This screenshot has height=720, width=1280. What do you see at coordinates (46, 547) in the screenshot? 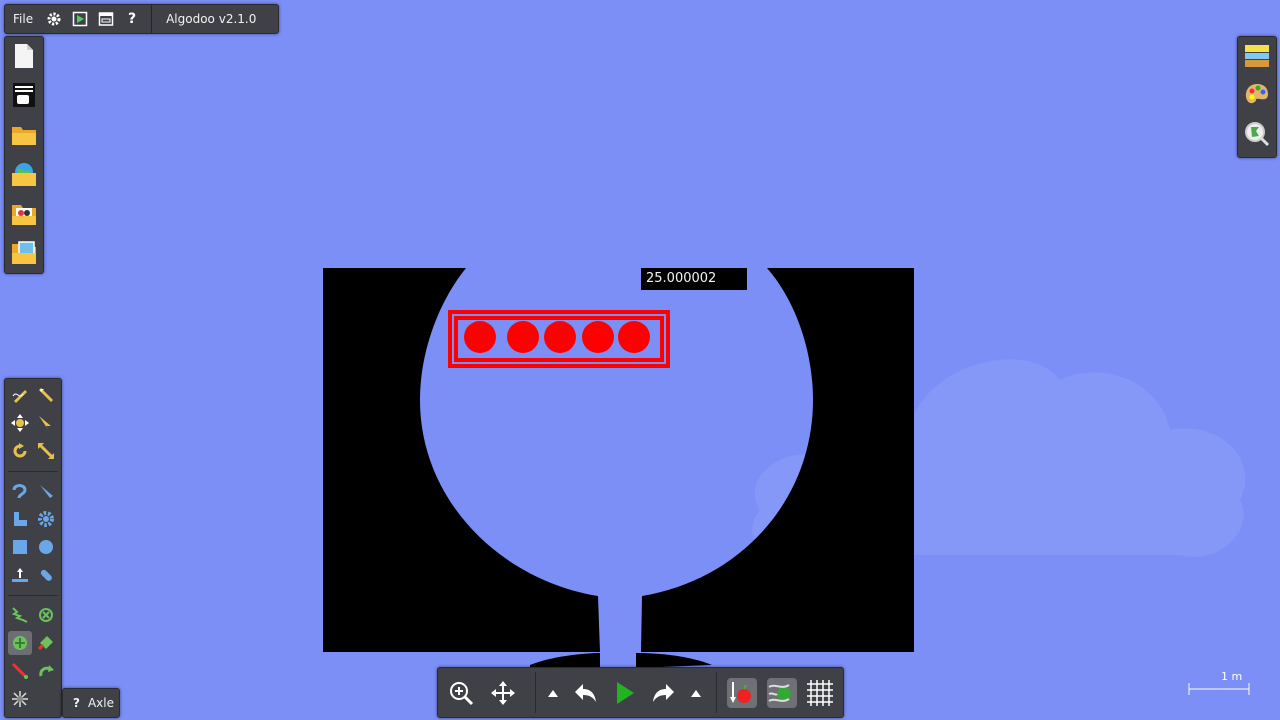
I see `circle-tool-icon` at bounding box center [46, 547].